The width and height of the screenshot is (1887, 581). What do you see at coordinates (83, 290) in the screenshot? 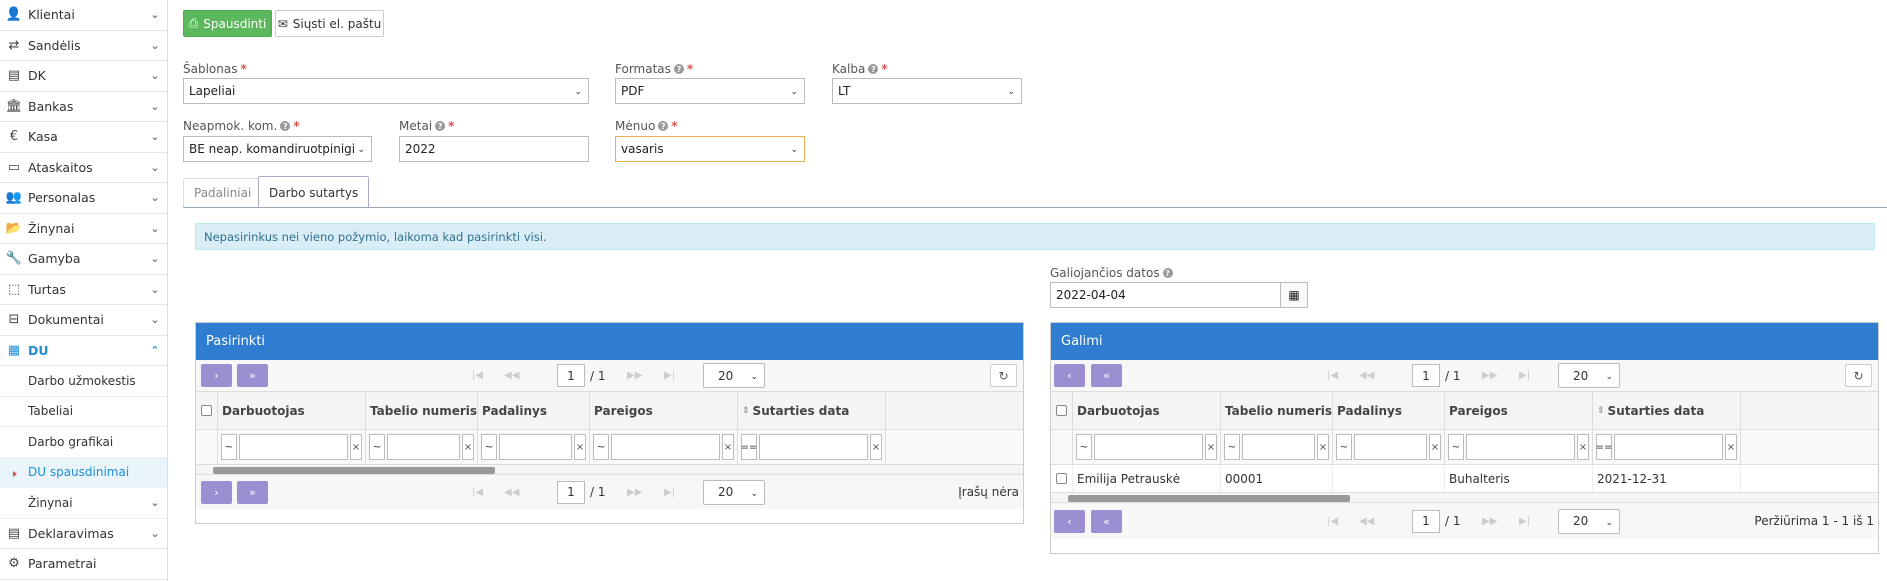
I see `sidebar-item-turtas: ⬚ Turtas ⌄` at bounding box center [83, 290].